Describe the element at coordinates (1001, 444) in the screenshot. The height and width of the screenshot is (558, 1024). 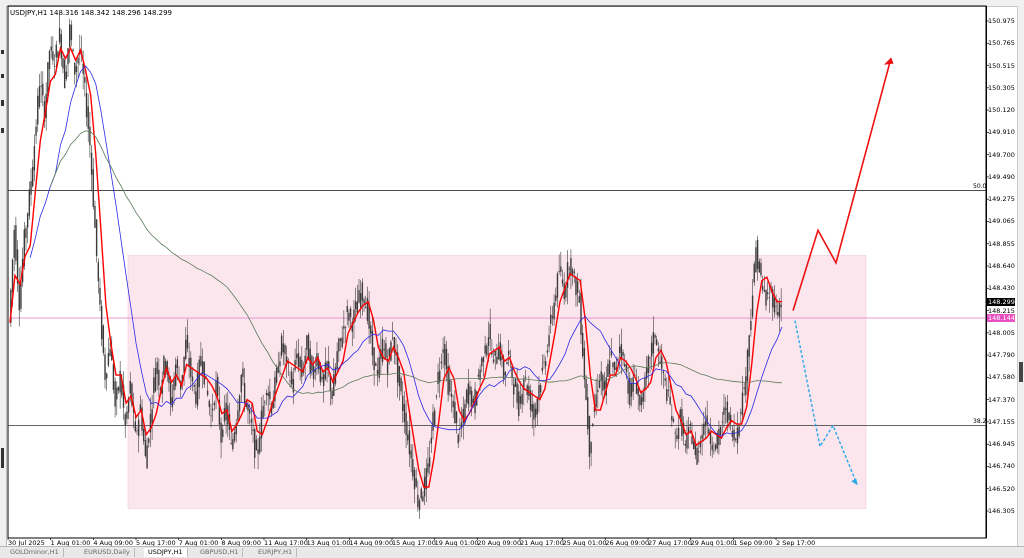
I see `price-tick-label: 146.945` at that location.